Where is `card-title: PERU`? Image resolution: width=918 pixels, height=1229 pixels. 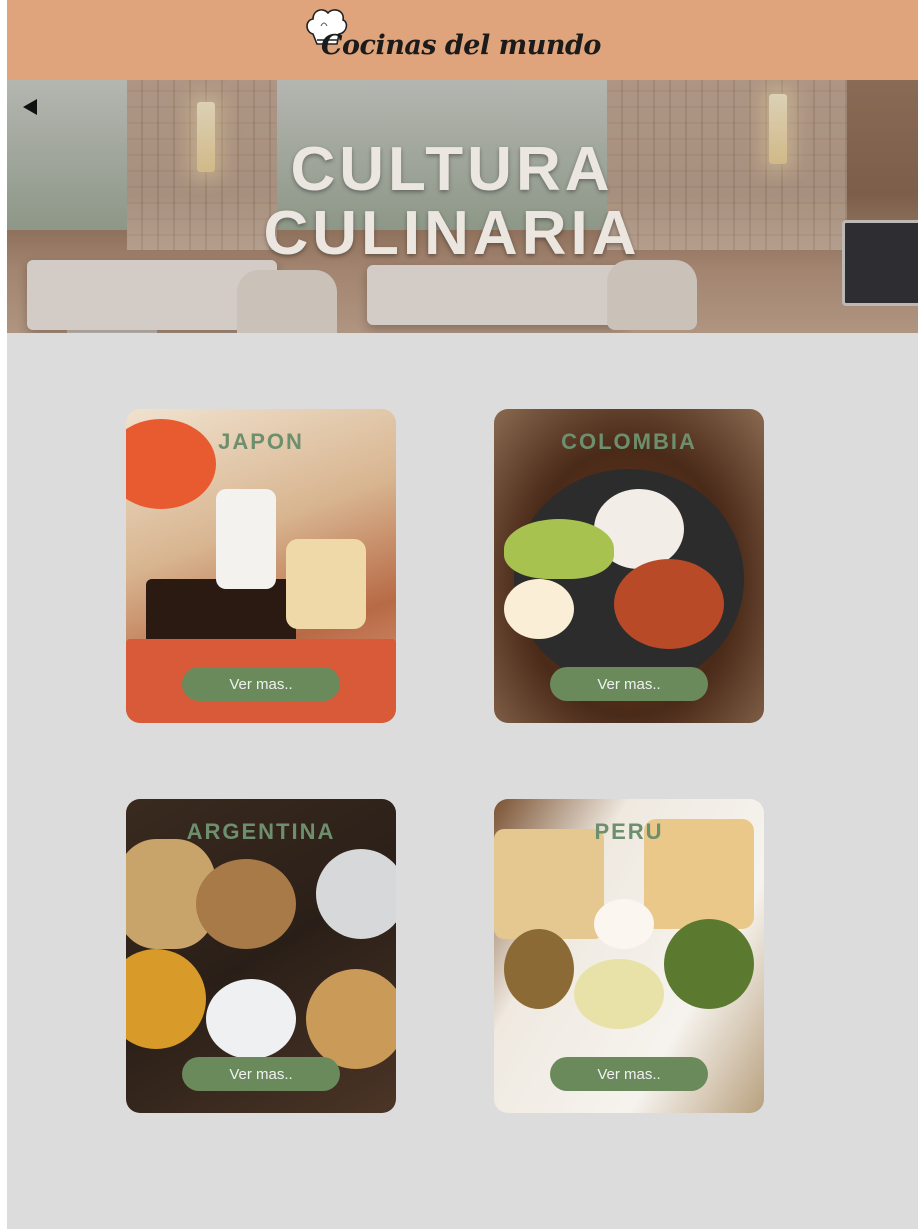 card-title: PERU is located at coordinates (629, 831).